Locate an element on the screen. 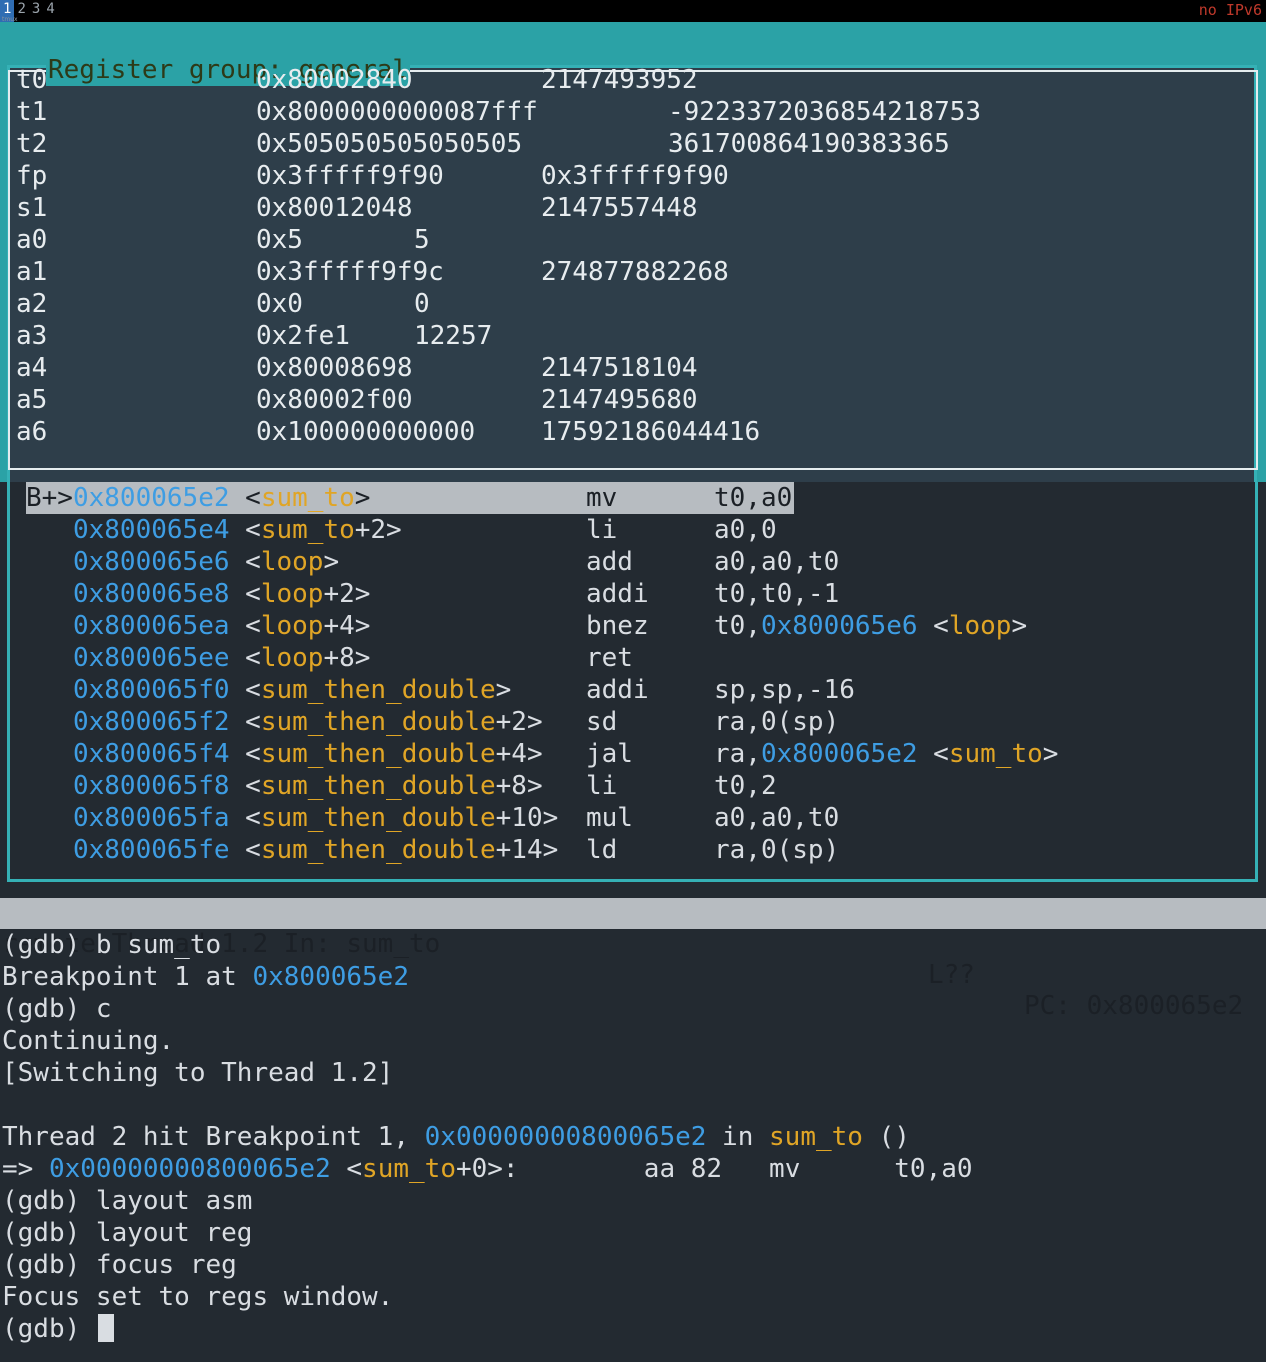  console-line: Breakpoint 1 at 0x800065e2 is located at coordinates (205, 977).